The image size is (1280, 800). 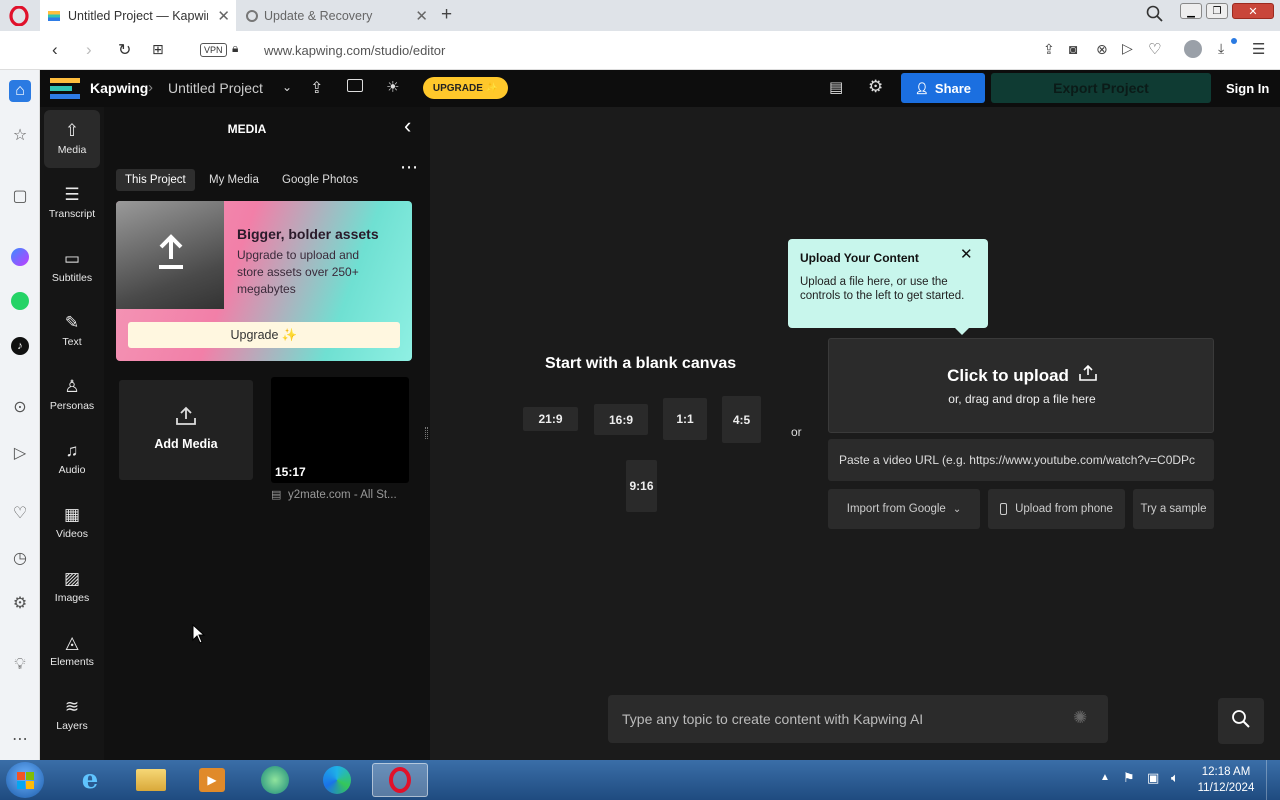 What do you see at coordinates (1191, 11) in the screenshot?
I see `minimize-button: ▁` at bounding box center [1191, 11].